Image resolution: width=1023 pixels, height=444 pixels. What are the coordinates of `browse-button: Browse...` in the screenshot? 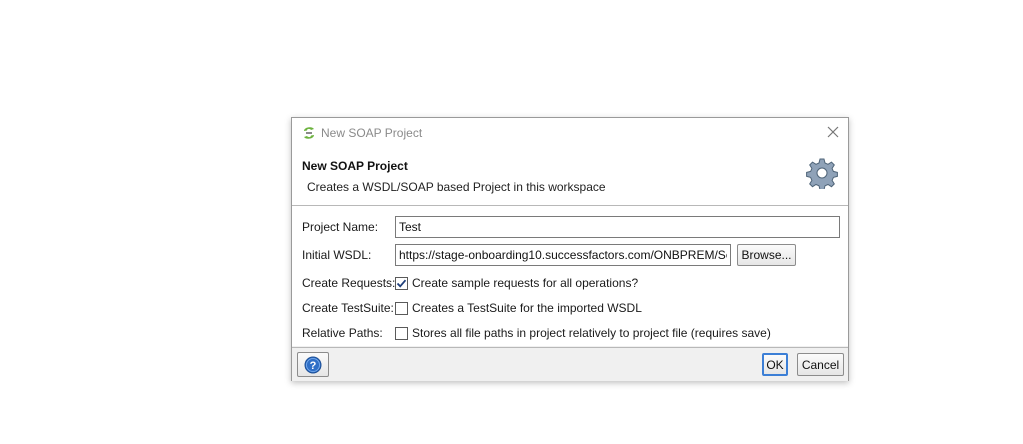 It's located at (766, 255).